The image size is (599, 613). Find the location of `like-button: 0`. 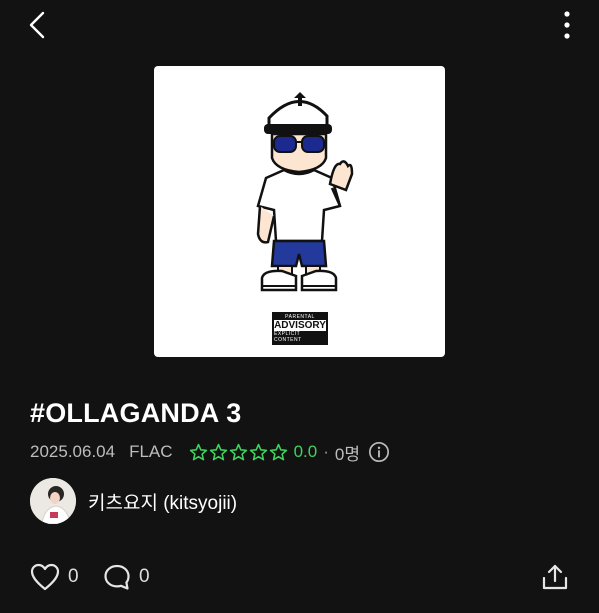

like-button: 0 is located at coordinates (54, 577).